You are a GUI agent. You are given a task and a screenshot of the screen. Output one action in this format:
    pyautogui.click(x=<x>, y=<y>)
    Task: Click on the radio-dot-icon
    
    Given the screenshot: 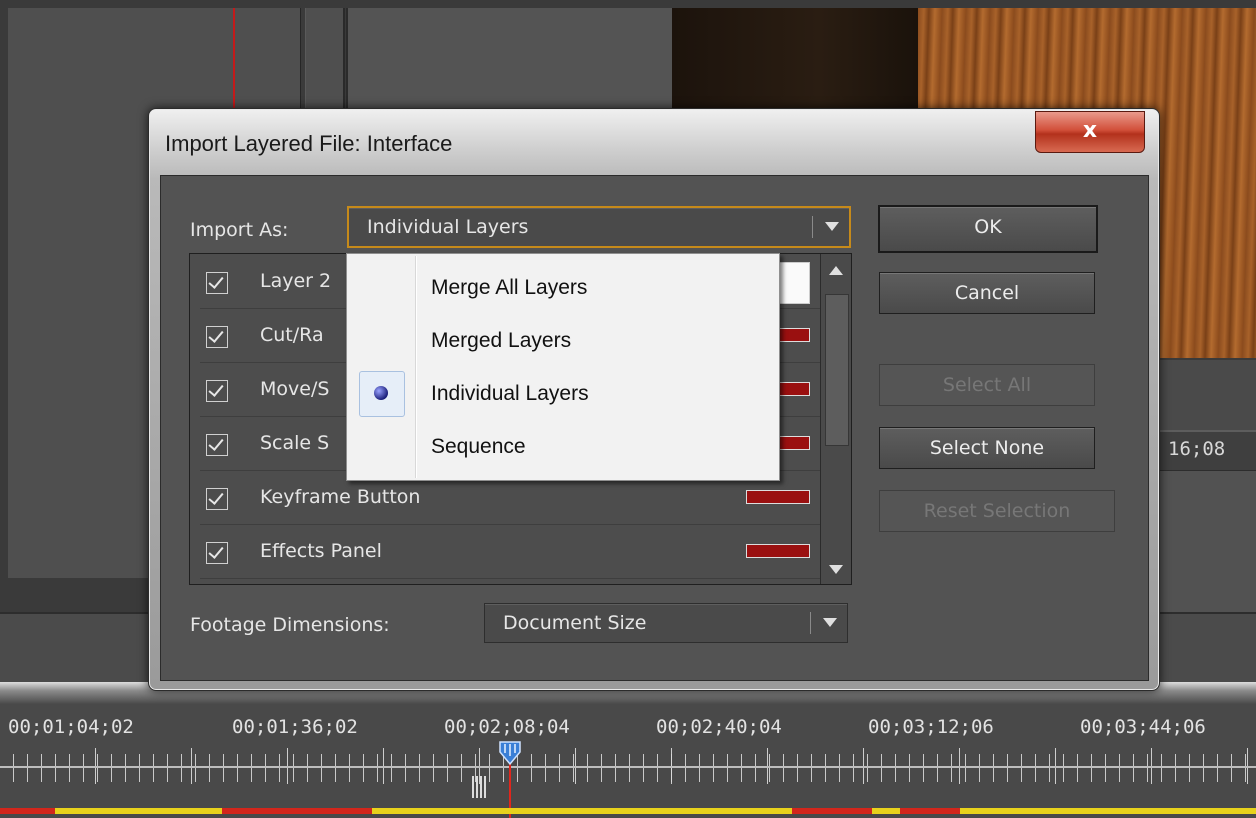 What is the action you would take?
    pyautogui.click(x=381, y=393)
    